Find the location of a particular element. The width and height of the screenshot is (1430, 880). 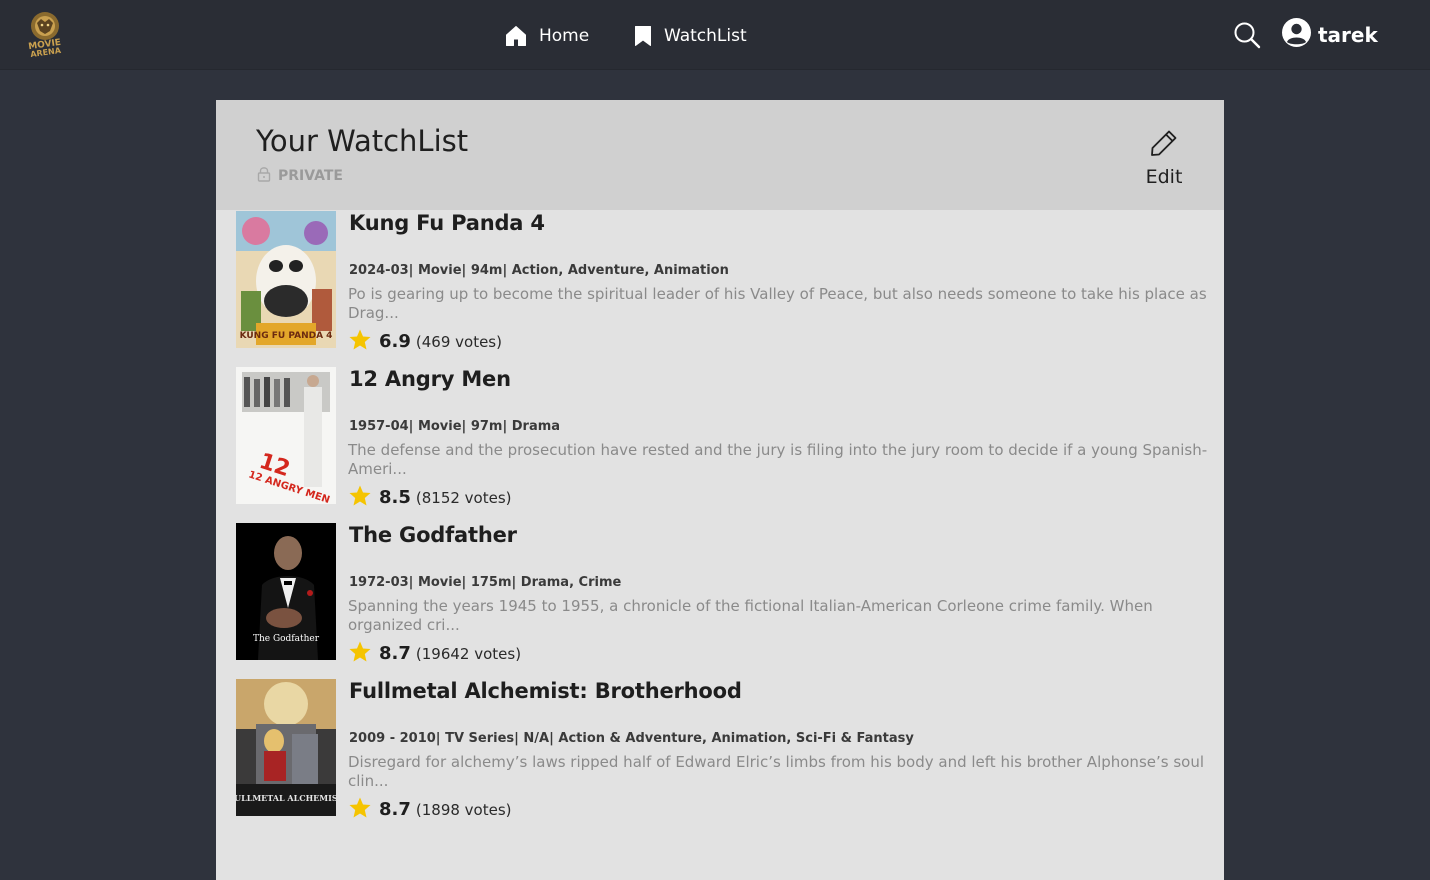

privacy-label: PRIVATE is located at coordinates (310, 176).